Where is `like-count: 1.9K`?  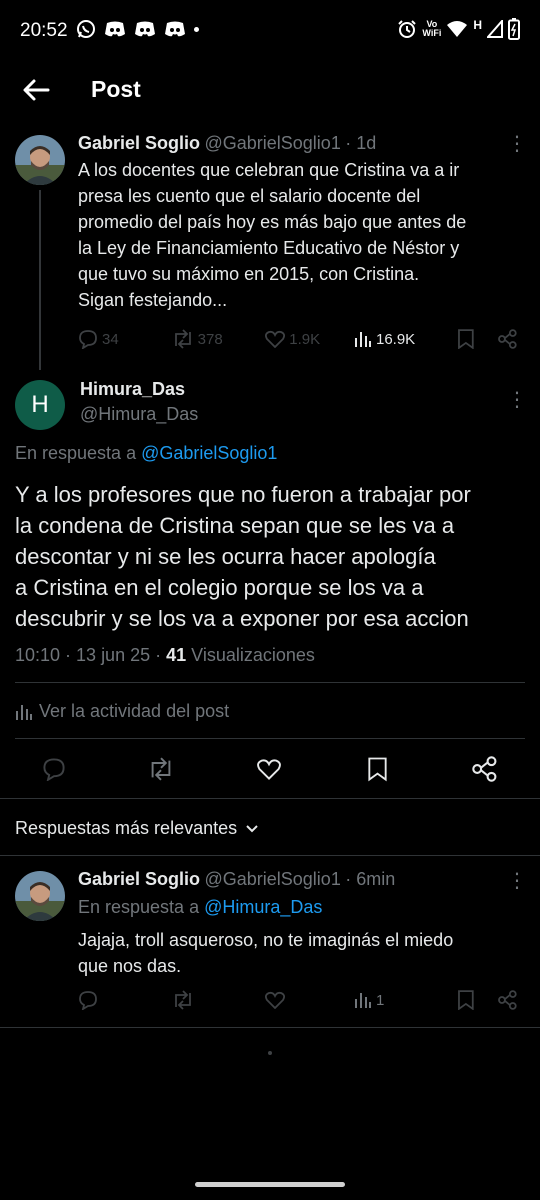 like-count: 1.9K is located at coordinates (305, 339).